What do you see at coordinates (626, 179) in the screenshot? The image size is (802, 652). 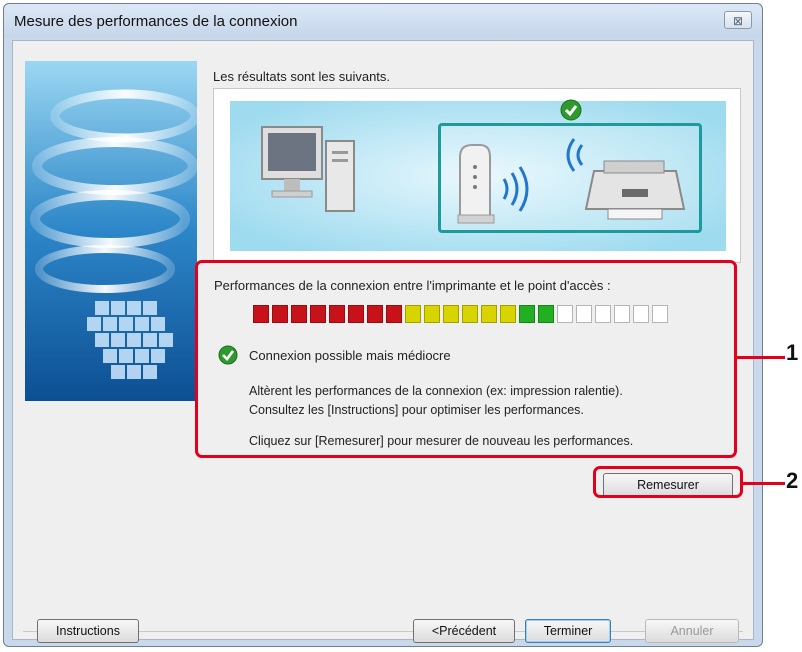 I see `printer-icon` at bounding box center [626, 179].